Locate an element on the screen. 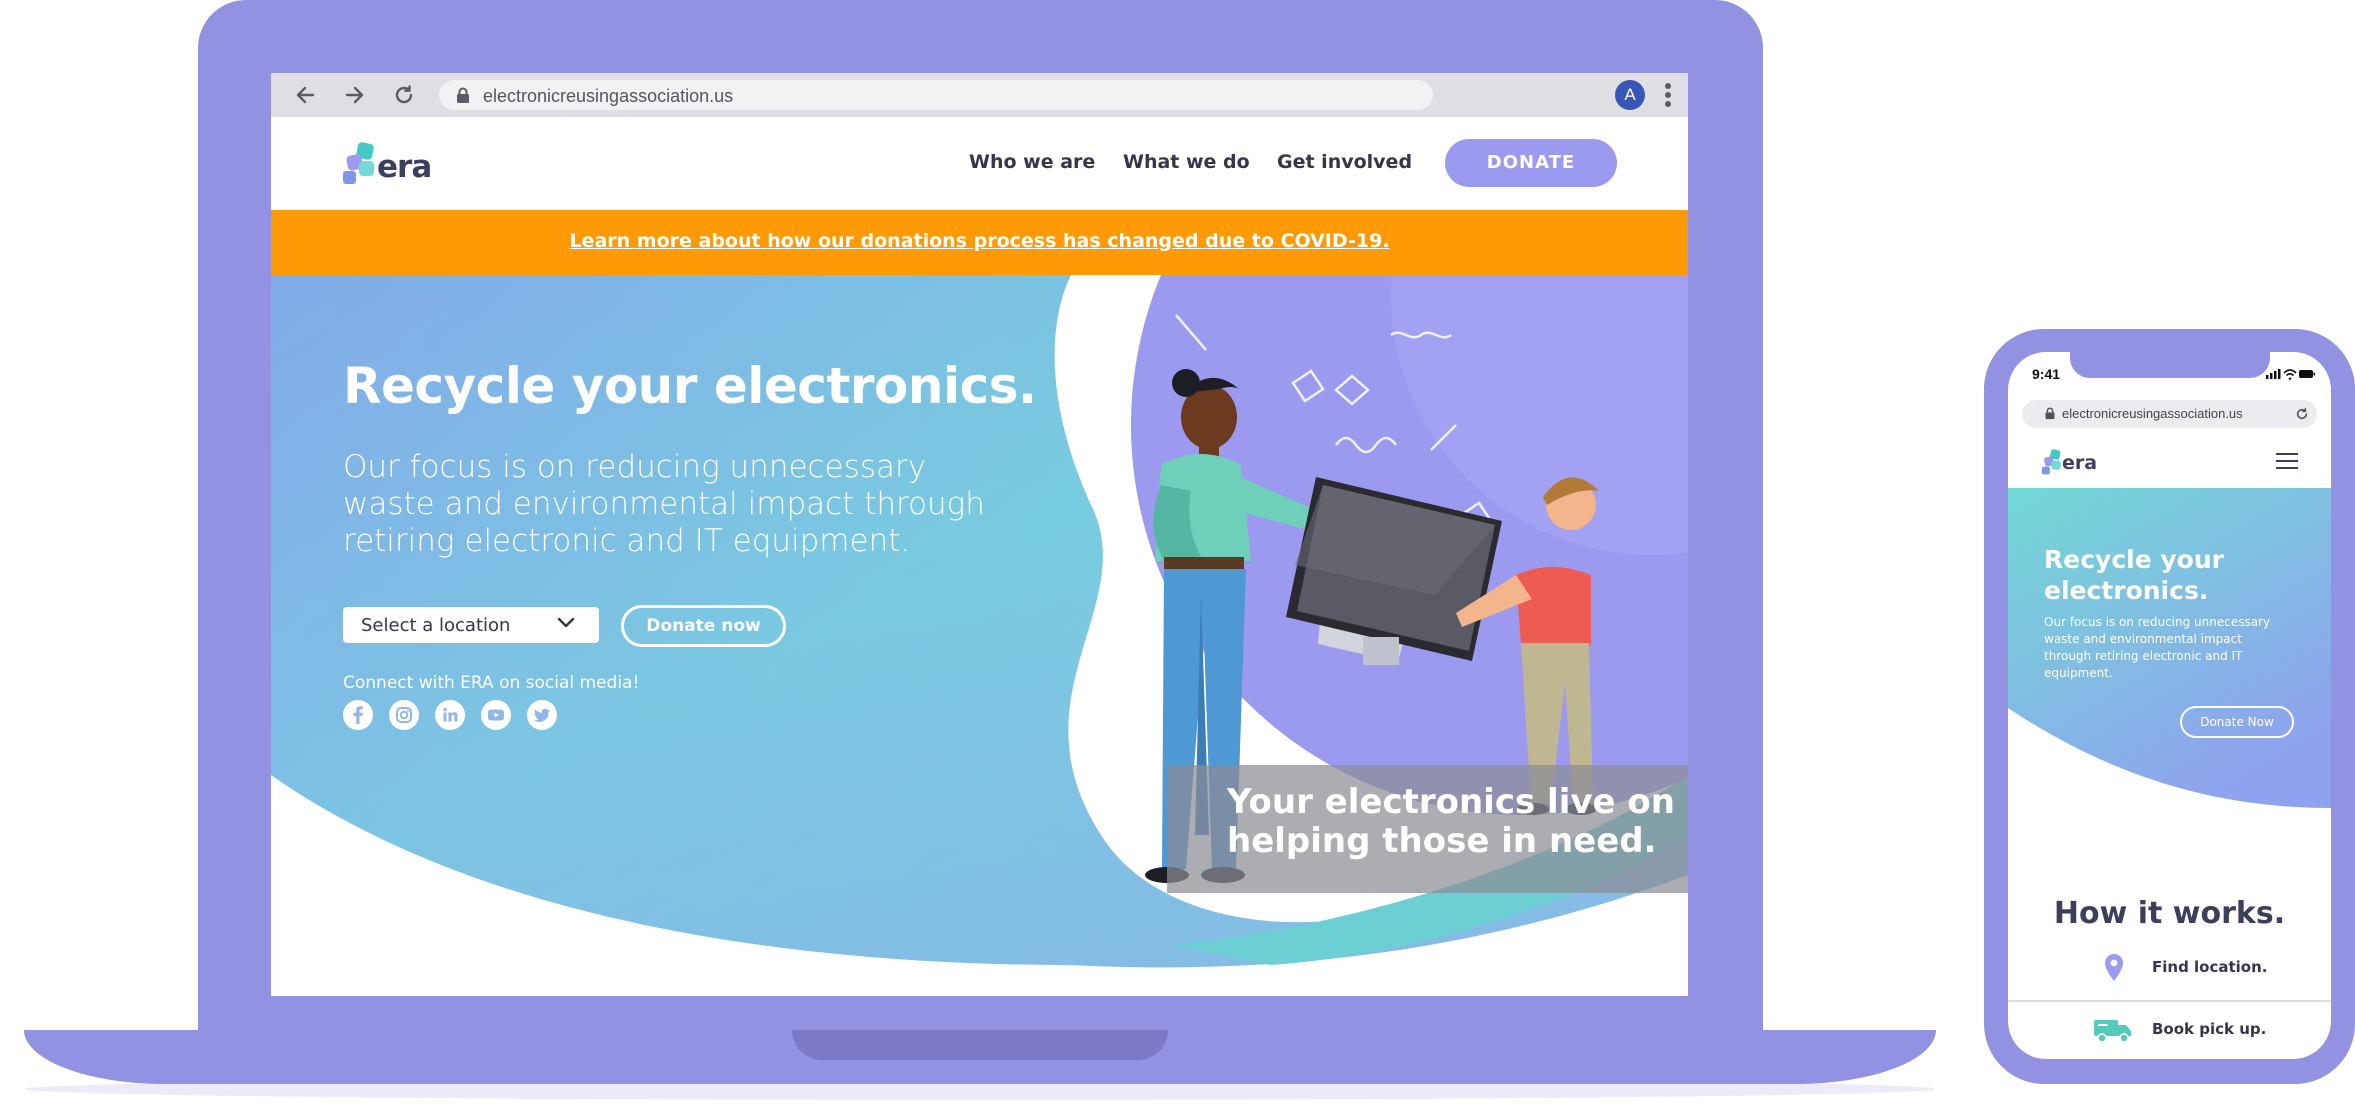 Image resolution: width=2355 pixels, height=1110 pixels. steps-divider is located at coordinates (2169, 1001).